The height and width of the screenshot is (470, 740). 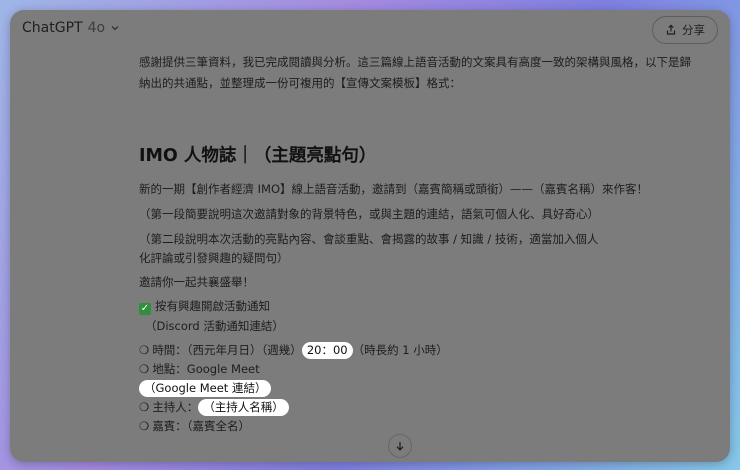 I want to click on guest-label: 嘉賓：（嘉賓全名）, so click(x=201, y=426).